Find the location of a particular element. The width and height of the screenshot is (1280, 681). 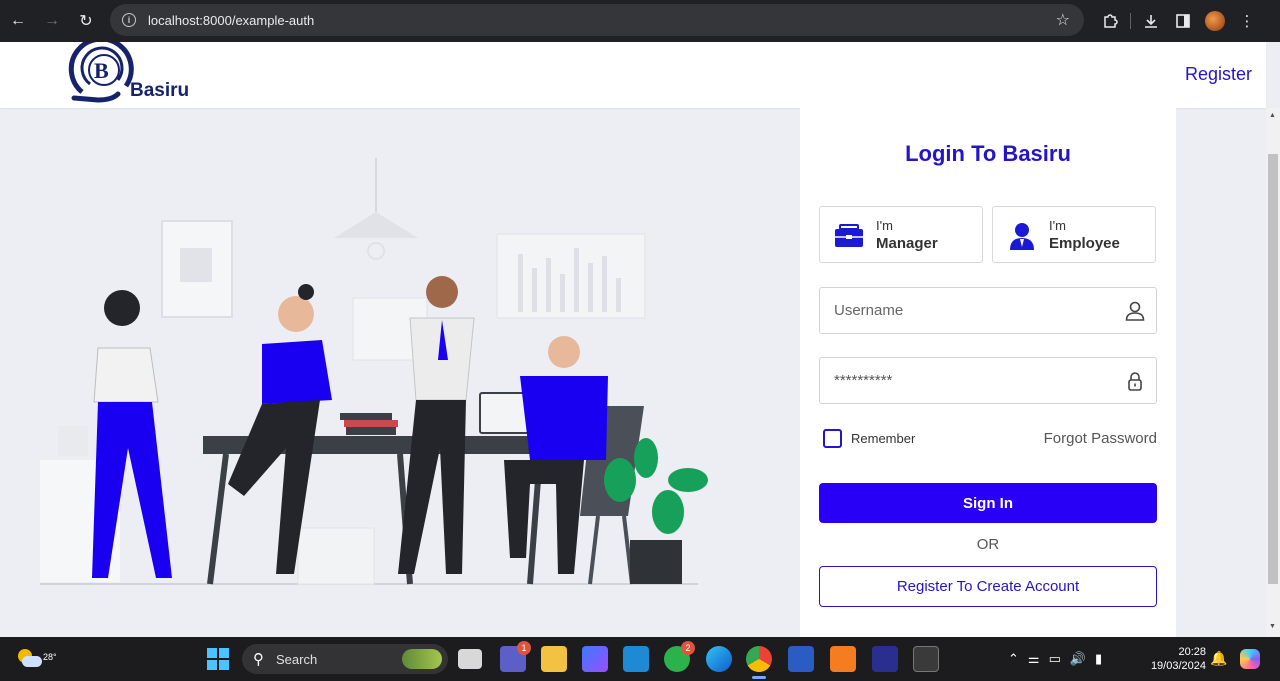

file-explorer-icon is located at coordinates (554, 659).